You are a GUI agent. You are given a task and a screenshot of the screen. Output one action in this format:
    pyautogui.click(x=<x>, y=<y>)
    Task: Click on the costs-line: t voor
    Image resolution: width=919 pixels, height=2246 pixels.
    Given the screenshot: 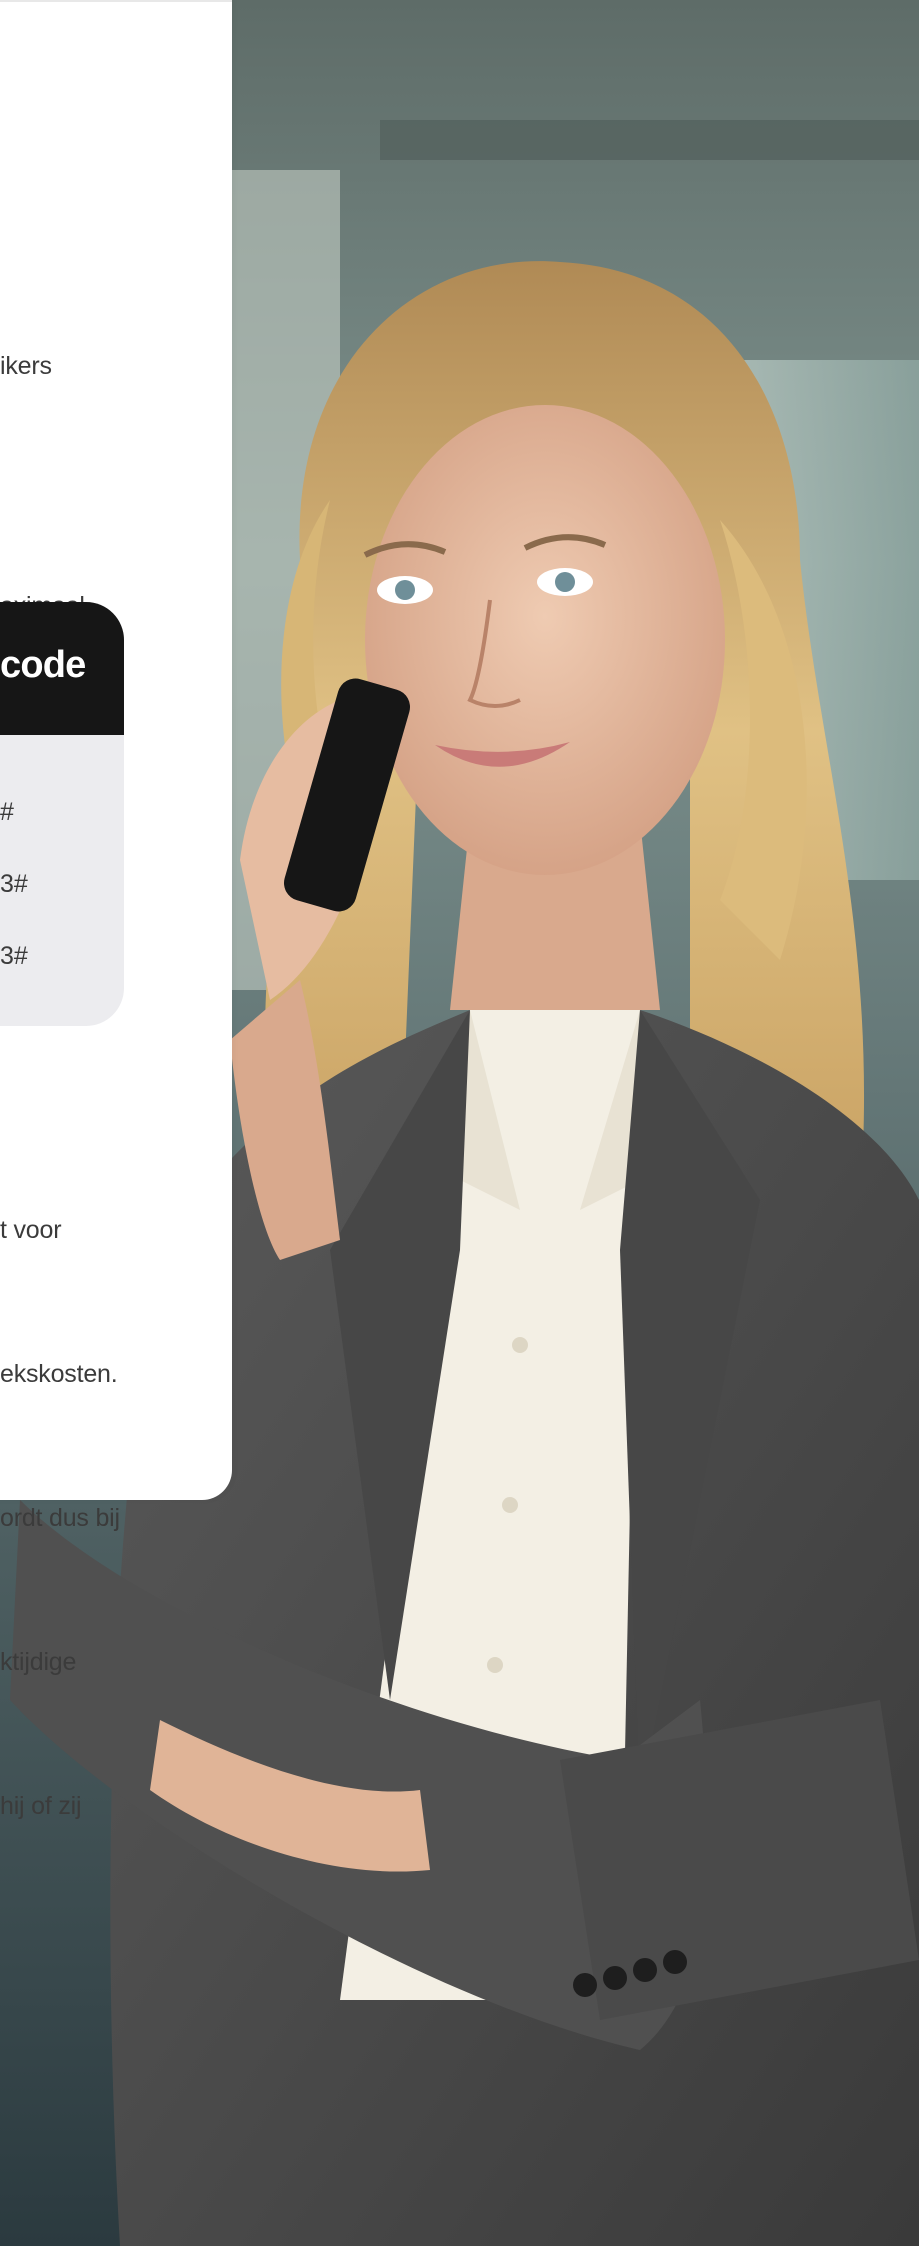 What is the action you would take?
    pyautogui.click(x=31, y=1230)
    